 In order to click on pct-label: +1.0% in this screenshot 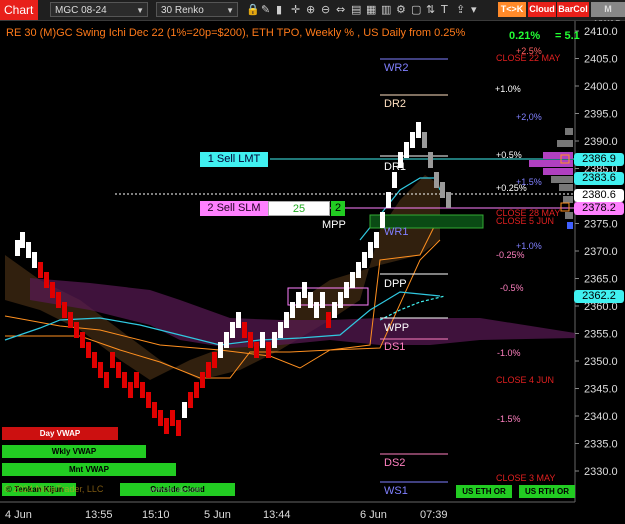, I will do `click(508, 89)`.